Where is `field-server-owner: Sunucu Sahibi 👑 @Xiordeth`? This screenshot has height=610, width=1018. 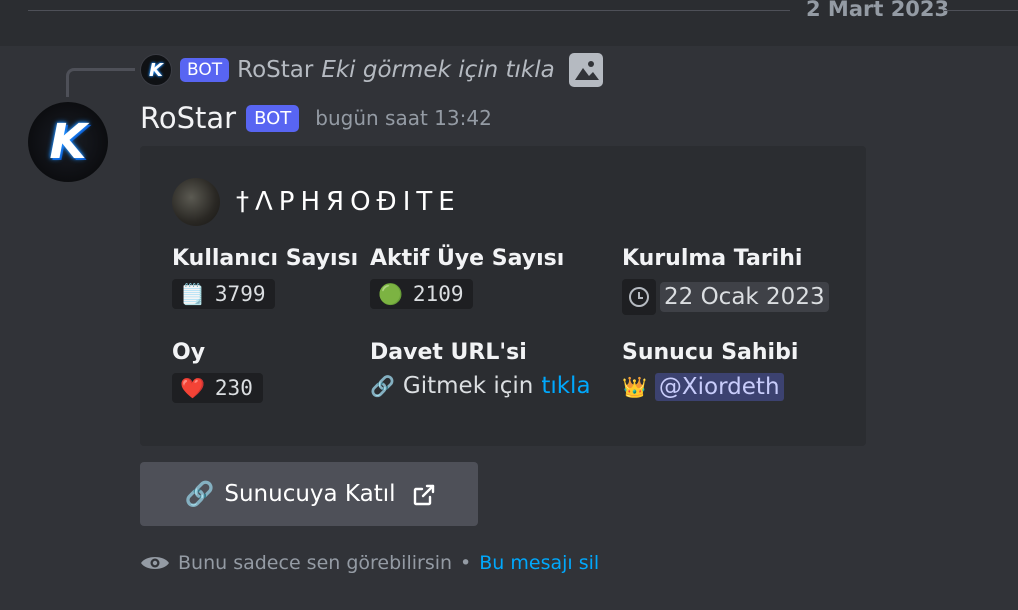
field-server-owner: Sunucu Sahibi 👑 @Xiordeth is located at coordinates (710, 370).